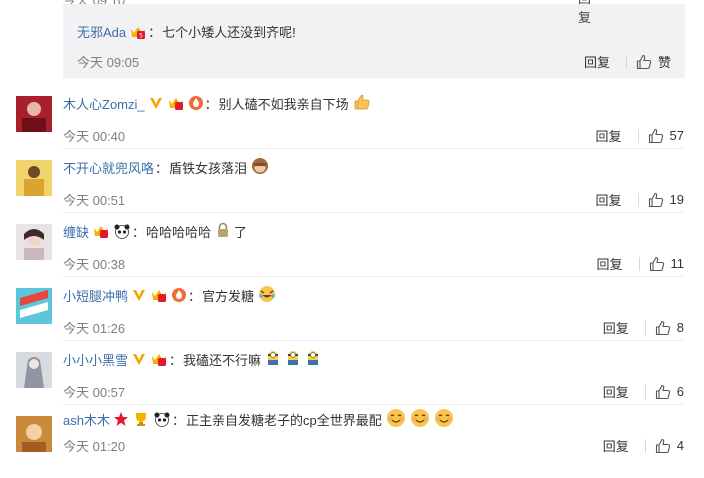 The width and height of the screenshot is (704, 478). I want to click on comment-time: 今天 00:40, so click(94, 136).